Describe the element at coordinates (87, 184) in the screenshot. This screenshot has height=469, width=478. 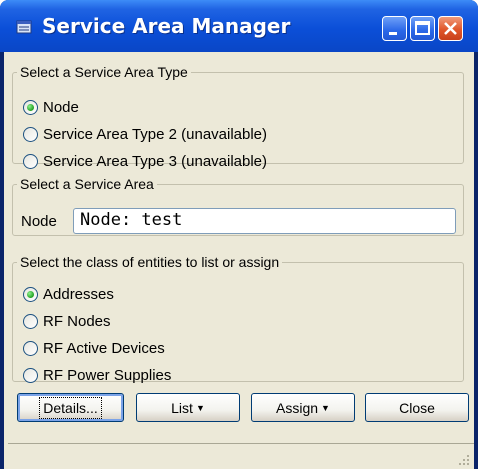
I see `service-area-legend: Select a Service Area` at that location.